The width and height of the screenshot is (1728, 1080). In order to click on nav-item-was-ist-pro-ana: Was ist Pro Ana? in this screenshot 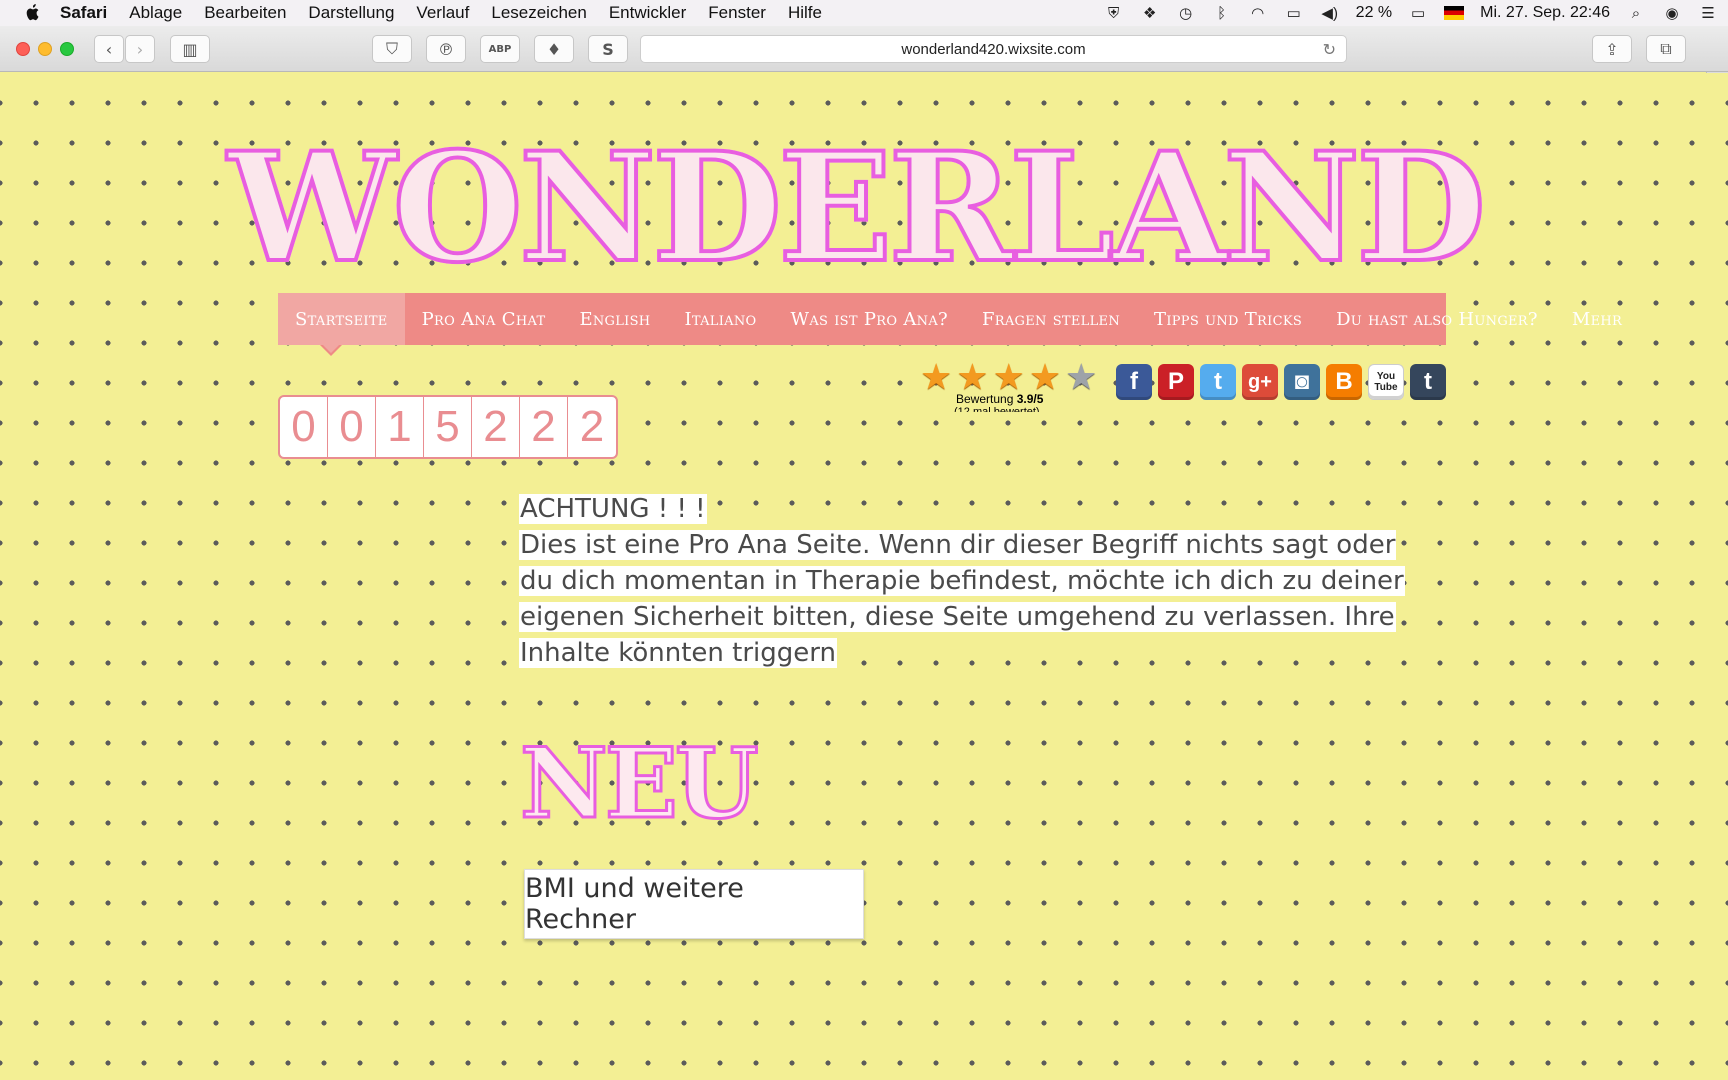, I will do `click(869, 319)`.